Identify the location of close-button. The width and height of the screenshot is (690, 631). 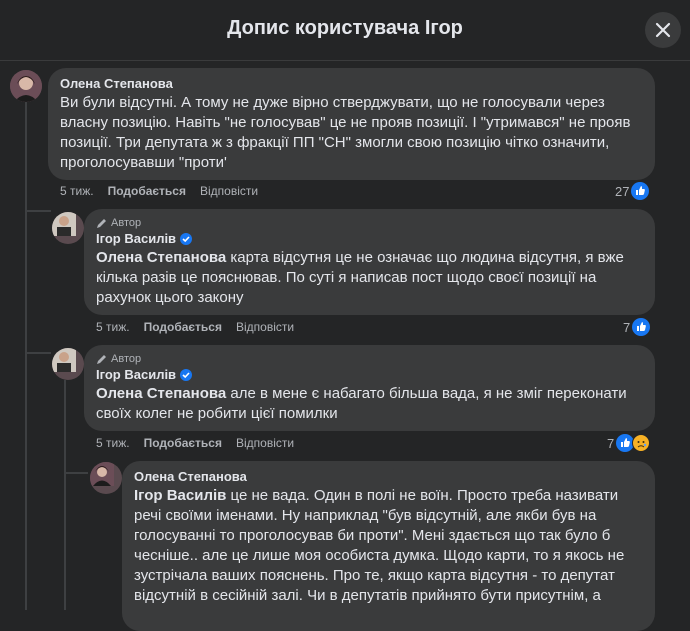
(663, 30).